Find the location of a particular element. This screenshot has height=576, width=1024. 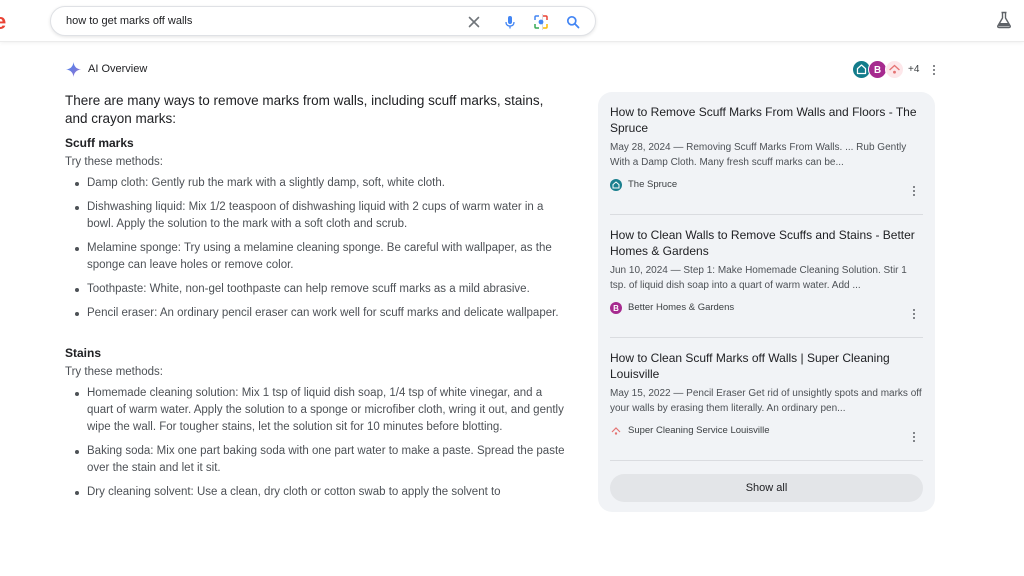

sparkle-icon is located at coordinates (73, 69).